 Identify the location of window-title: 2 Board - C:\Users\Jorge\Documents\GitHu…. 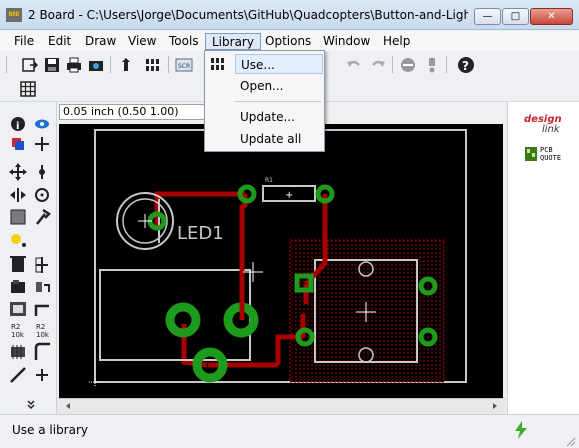
(248, 15).